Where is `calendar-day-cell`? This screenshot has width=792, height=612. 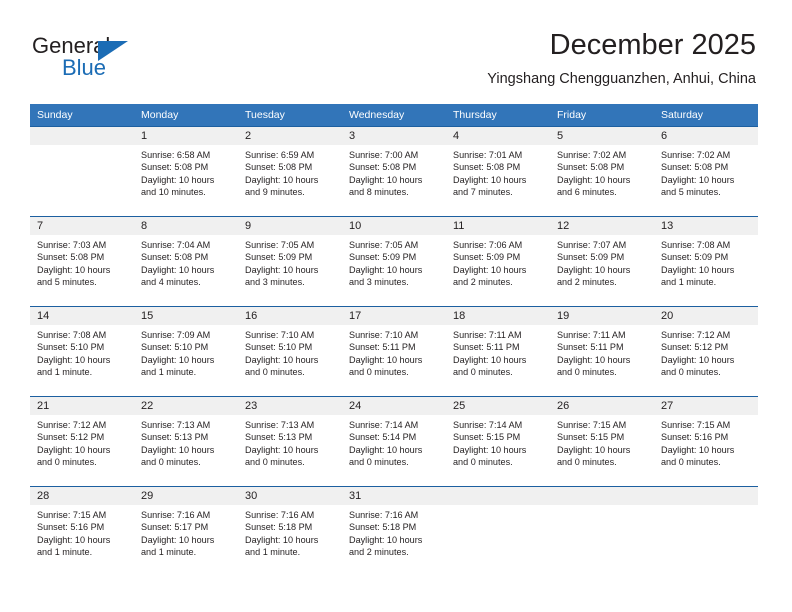
calendar-day-cell is located at coordinates (602, 531).